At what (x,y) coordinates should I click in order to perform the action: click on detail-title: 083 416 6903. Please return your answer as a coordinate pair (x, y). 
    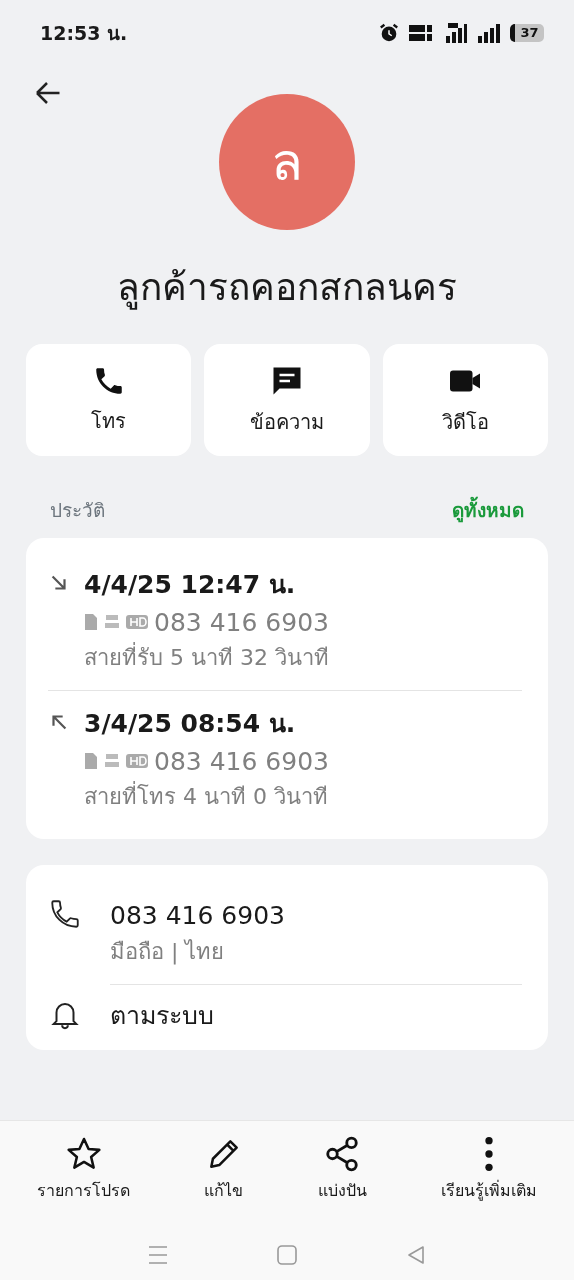
    Looking at the image, I should click on (198, 916).